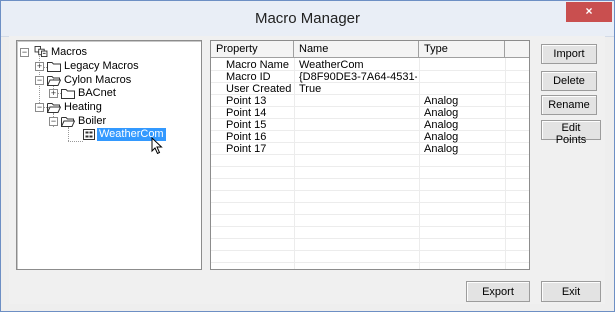 The width and height of the screenshot is (615, 312). Describe the element at coordinates (310, 89) in the screenshot. I see `cell-name: True` at that location.